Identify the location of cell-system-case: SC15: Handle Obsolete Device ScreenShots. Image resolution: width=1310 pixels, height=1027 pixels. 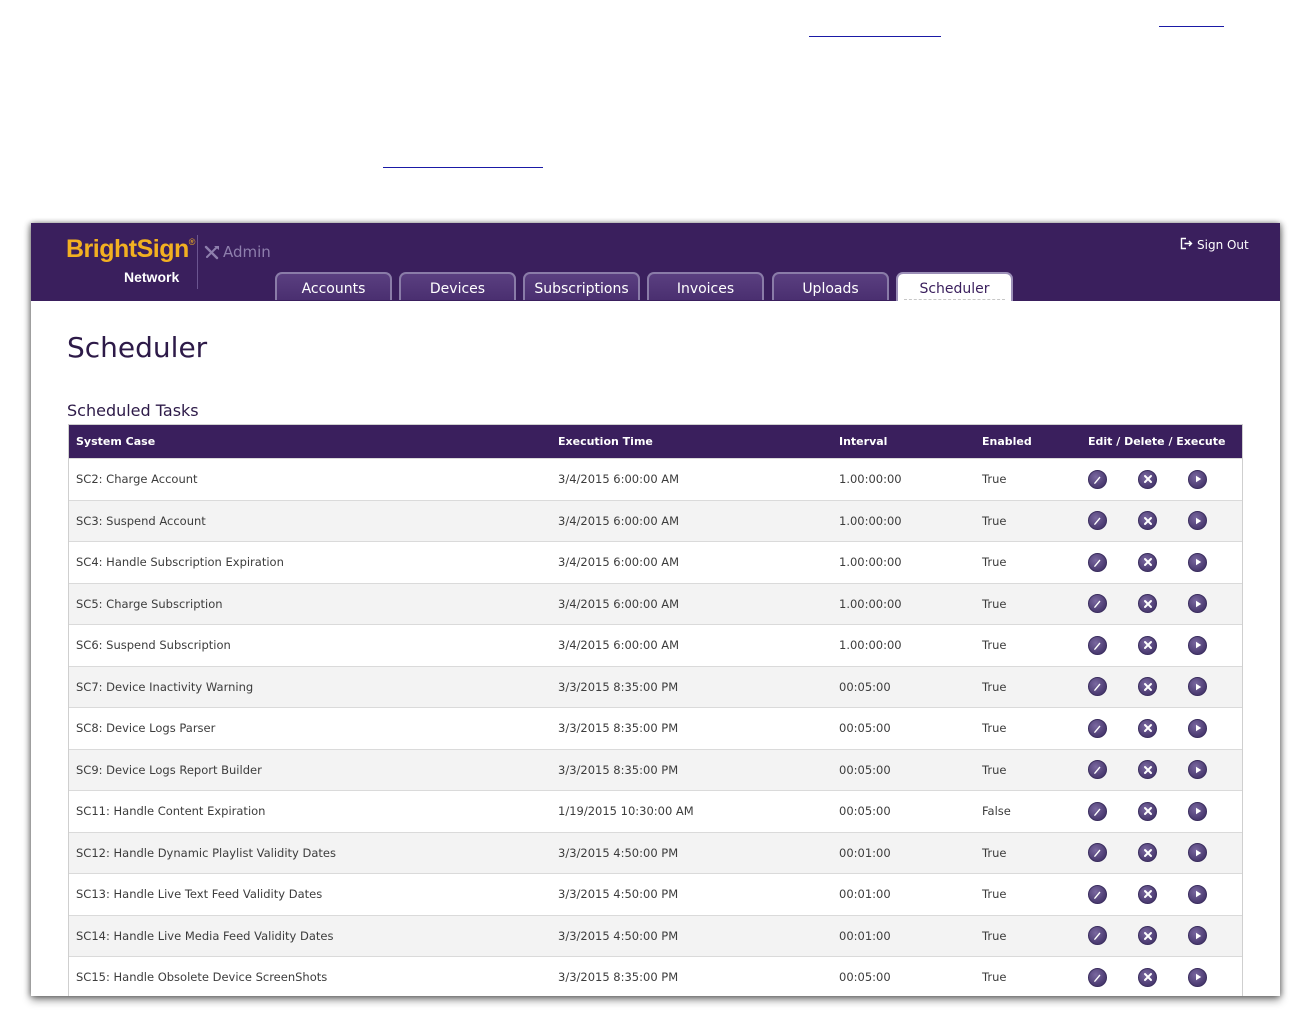
(202, 977).